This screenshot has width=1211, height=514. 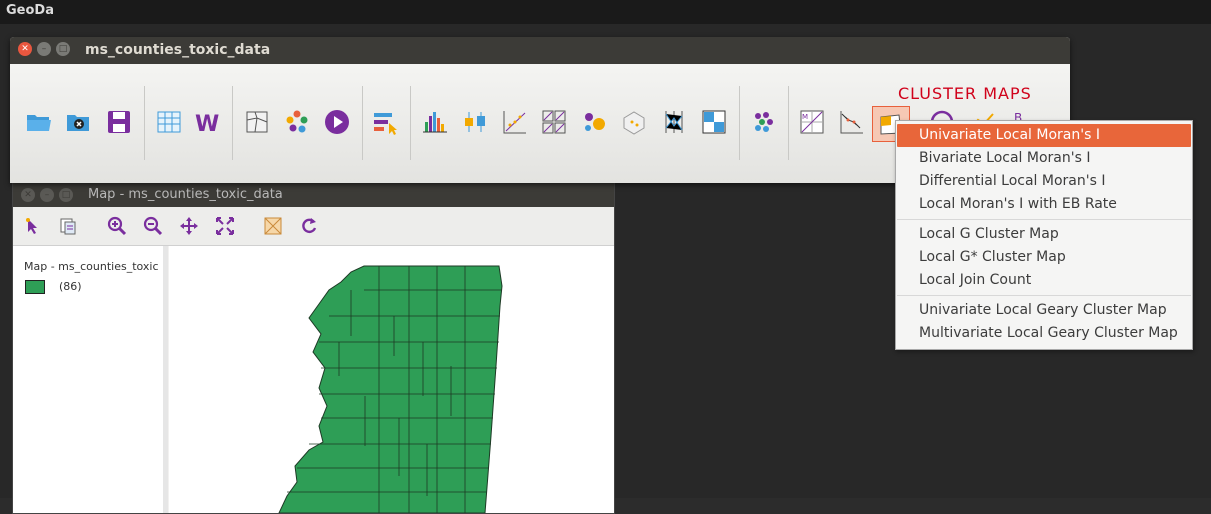 I want to click on map-layer-icon, so click(x=273, y=226).